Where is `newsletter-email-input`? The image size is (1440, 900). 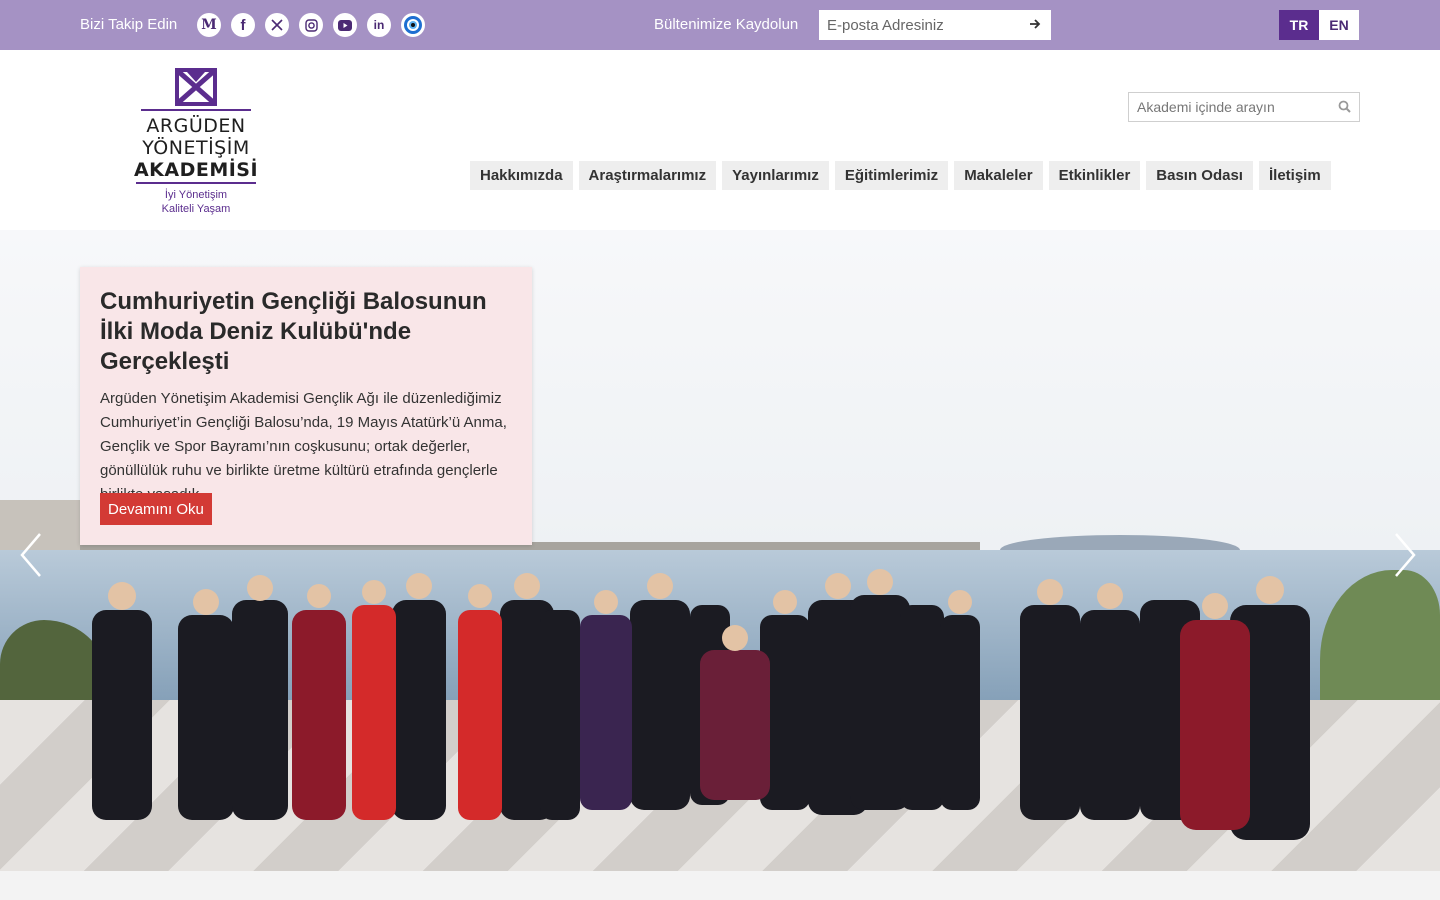
newsletter-email-input is located at coordinates (919, 25).